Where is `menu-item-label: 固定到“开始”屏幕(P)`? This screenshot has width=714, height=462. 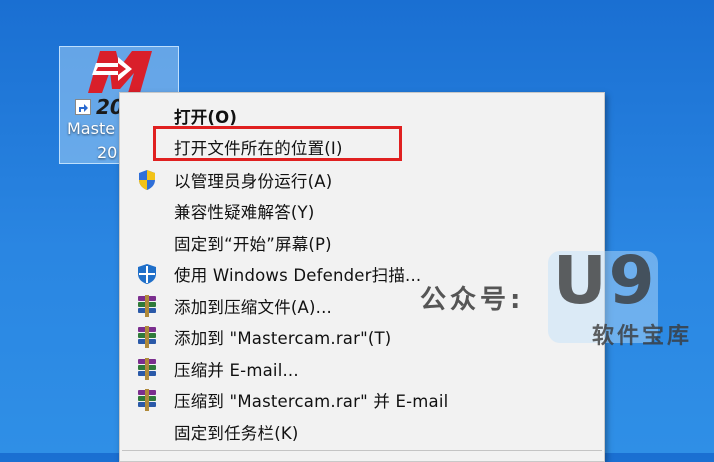
menu-item-label: 固定到“开始”屏幕(P) is located at coordinates (253, 244).